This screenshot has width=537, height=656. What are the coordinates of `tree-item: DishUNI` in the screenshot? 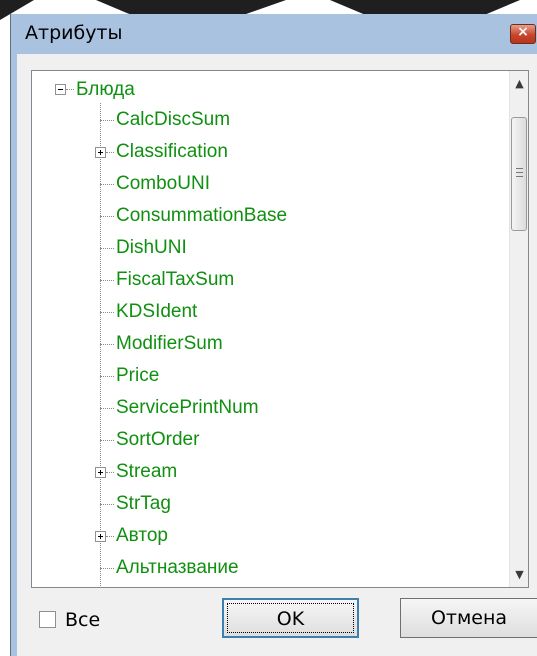 It's located at (151, 248).